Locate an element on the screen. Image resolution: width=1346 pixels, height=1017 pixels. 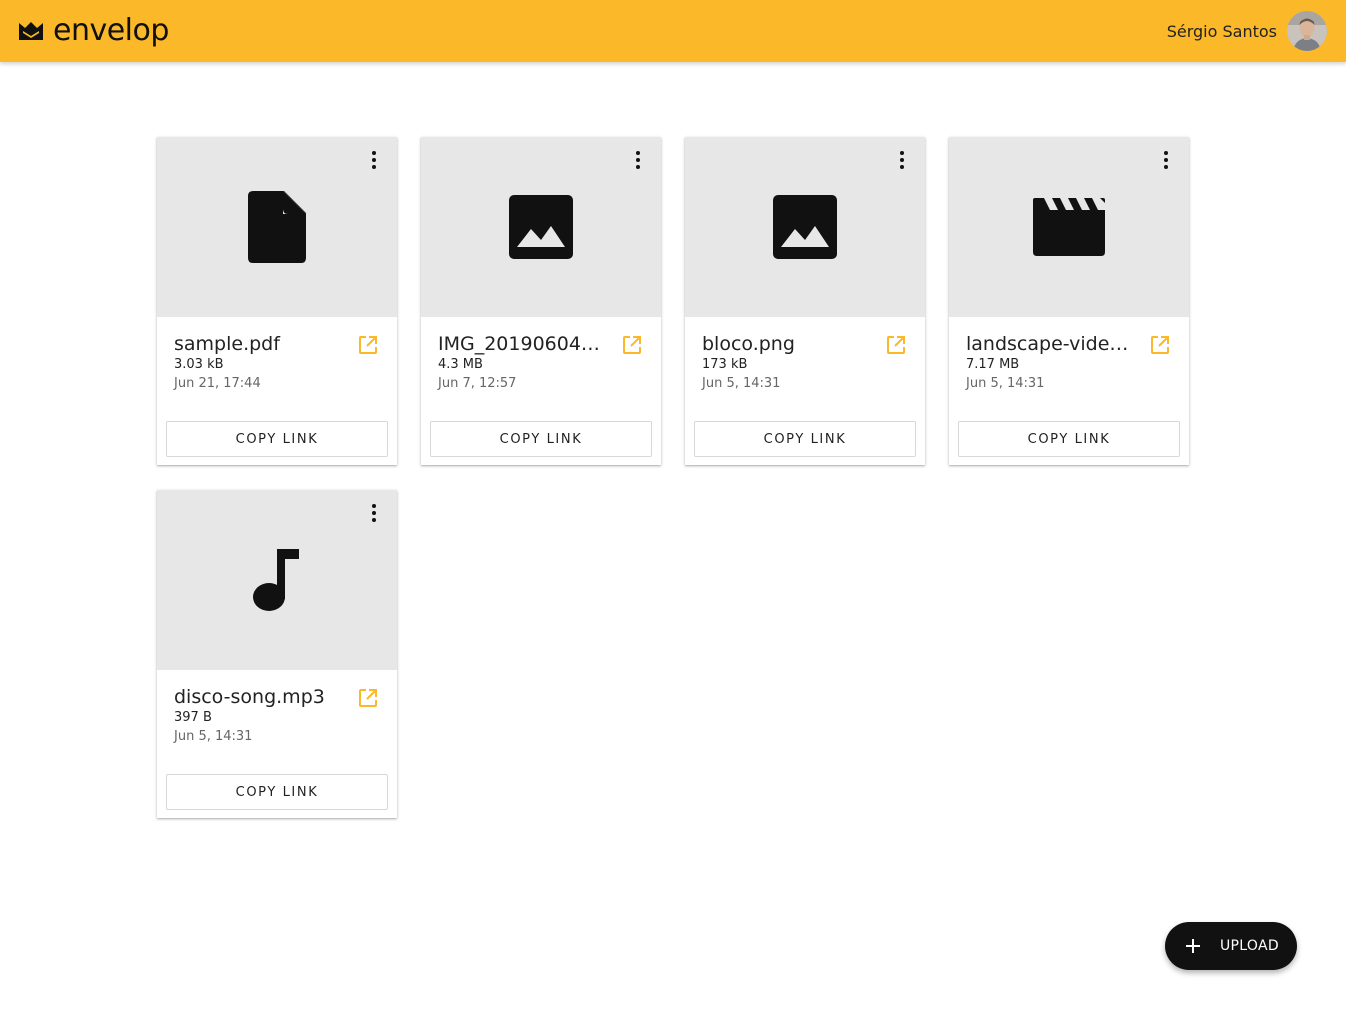
user-menu: Sérgio Santos is located at coordinates (1247, 31).